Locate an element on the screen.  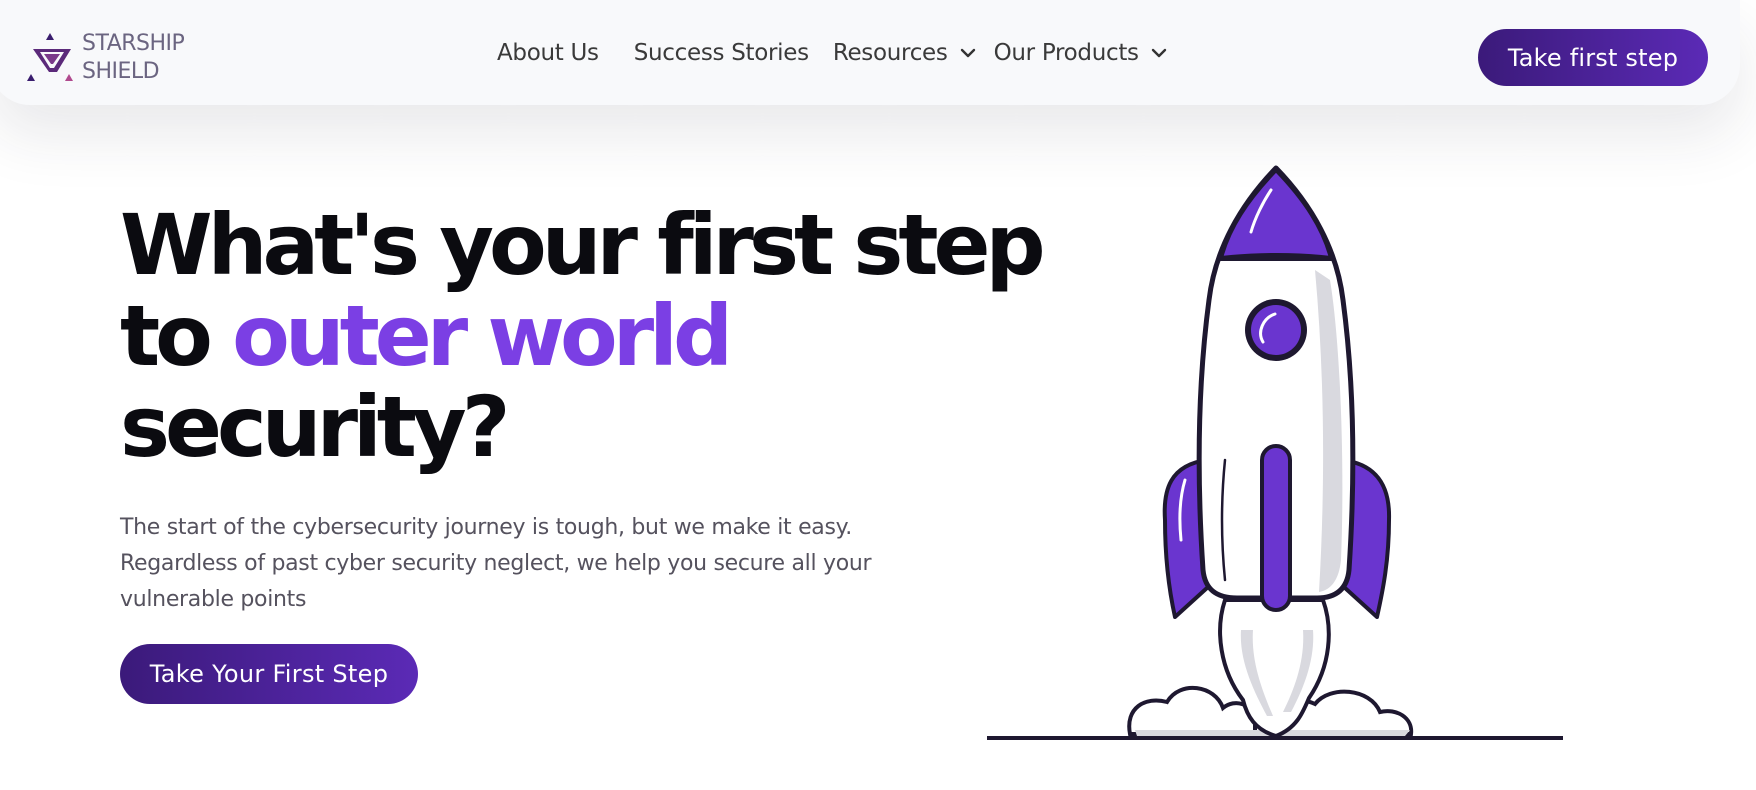
headline-line2-prefix: to is located at coordinates (166, 336).